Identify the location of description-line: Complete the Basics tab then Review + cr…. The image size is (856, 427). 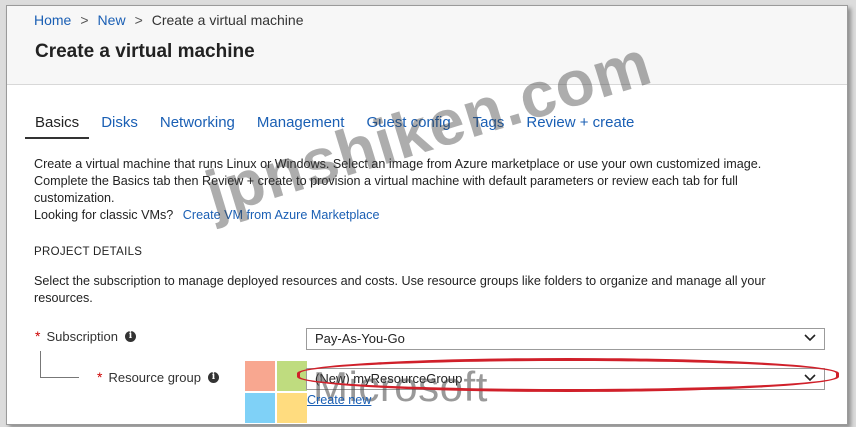
(386, 181).